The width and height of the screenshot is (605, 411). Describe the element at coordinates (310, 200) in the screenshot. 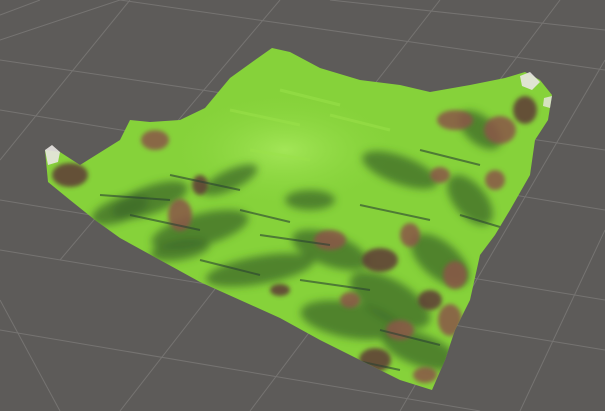

I see `shadow-patch` at that location.